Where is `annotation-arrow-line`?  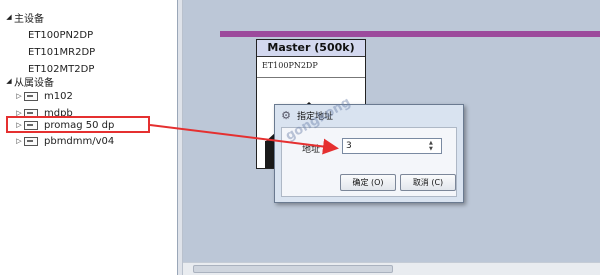
annotation-arrow-line is located at coordinates (244, 139).